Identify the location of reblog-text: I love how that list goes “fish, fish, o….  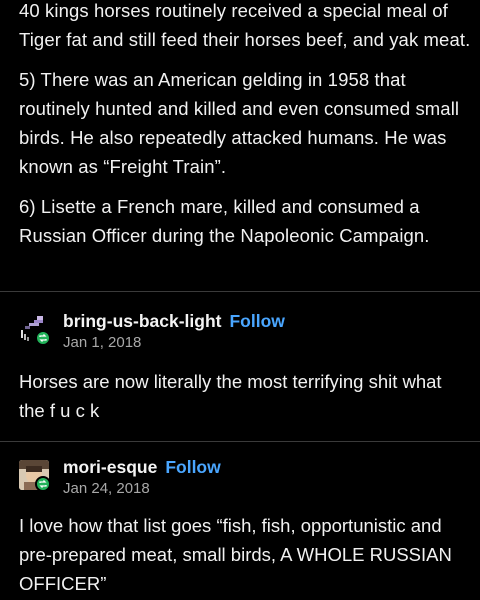
(235, 554).